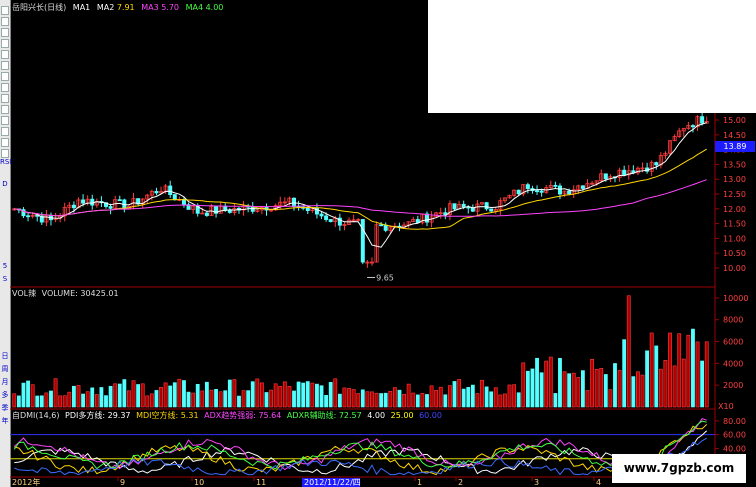  What do you see at coordinates (536, 482) in the screenshot?
I see `date-label: 3` at bounding box center [536, 482].